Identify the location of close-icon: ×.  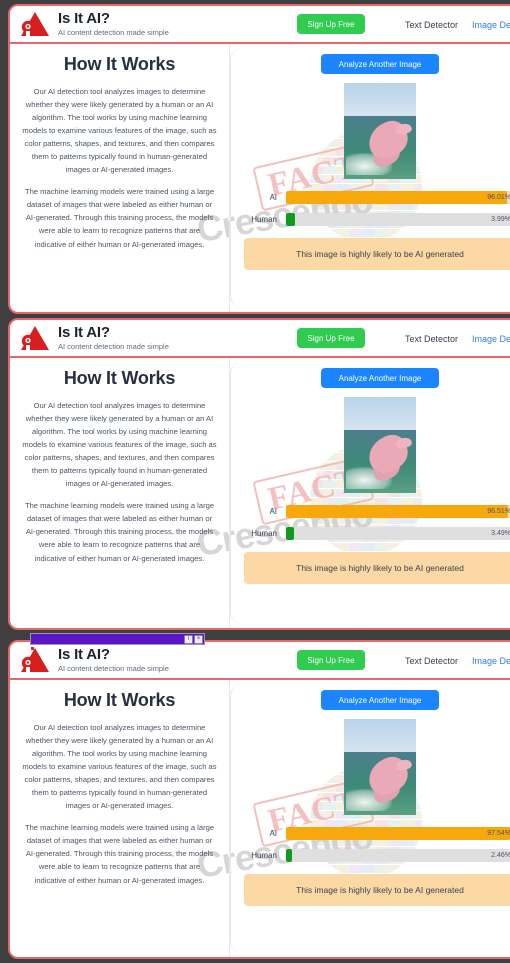
(198, 639).